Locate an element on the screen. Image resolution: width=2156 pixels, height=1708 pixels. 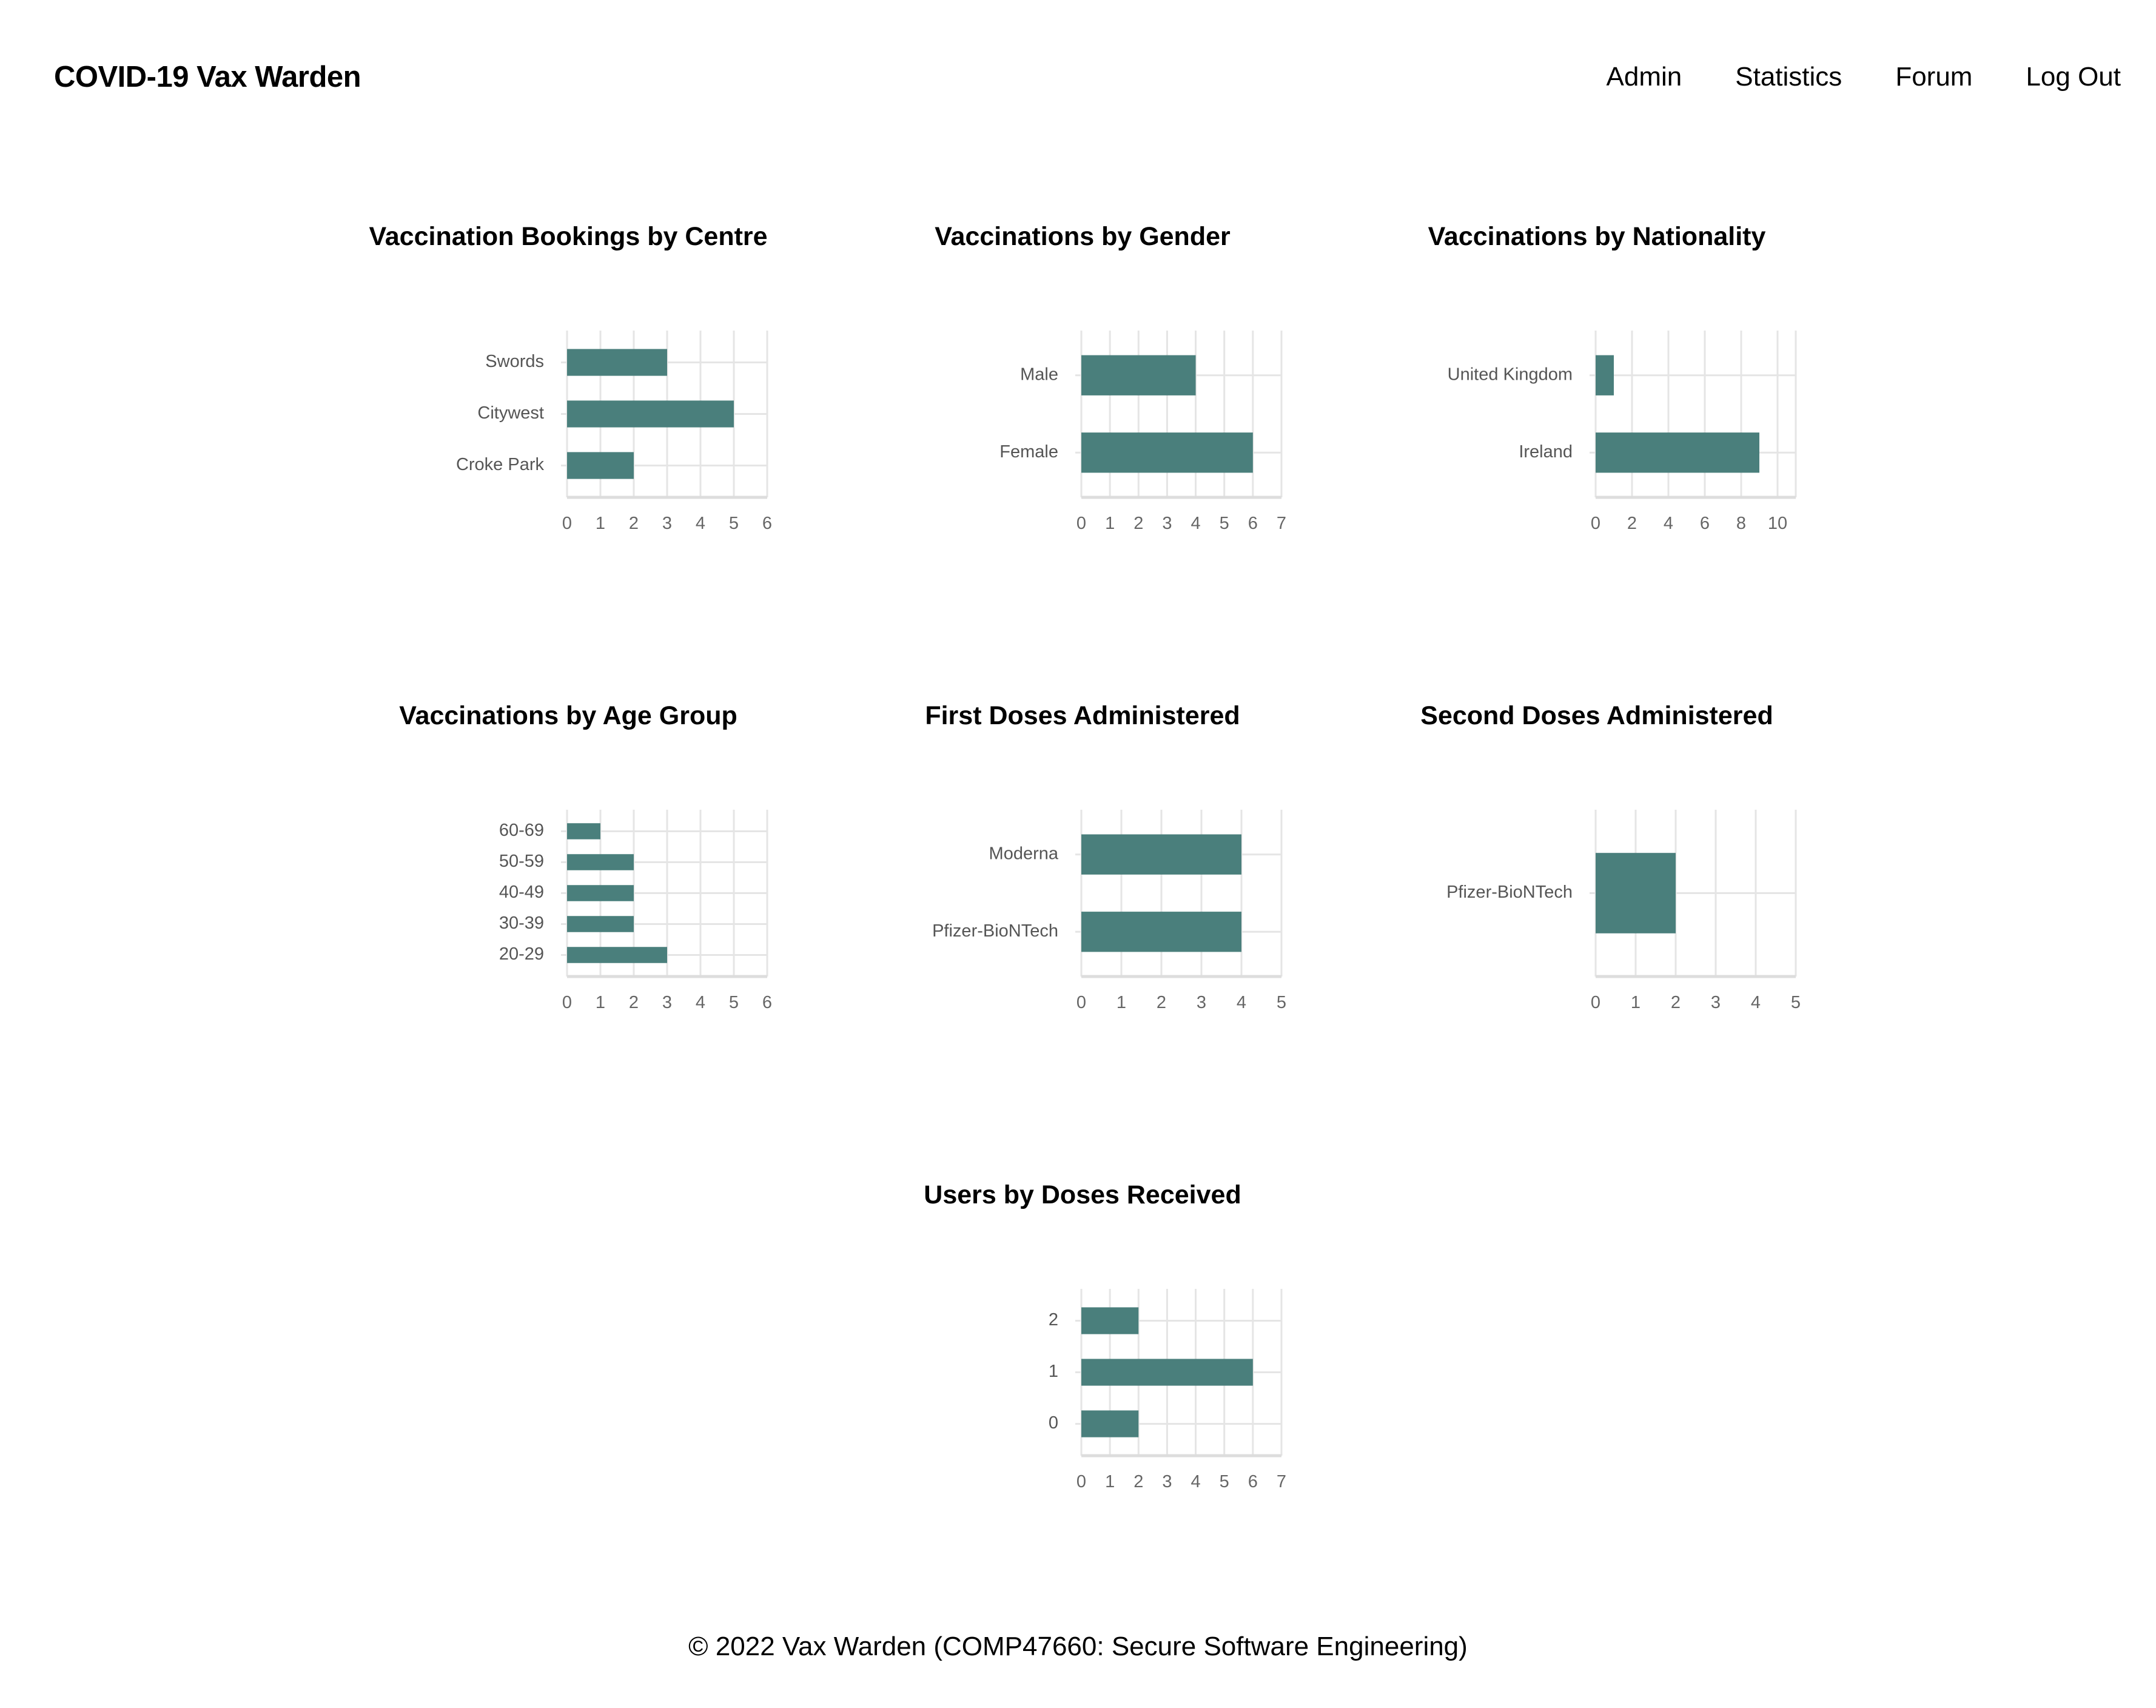
chart-title-second-doses: Second Doses Administered is located at coordinates (1596, 716).